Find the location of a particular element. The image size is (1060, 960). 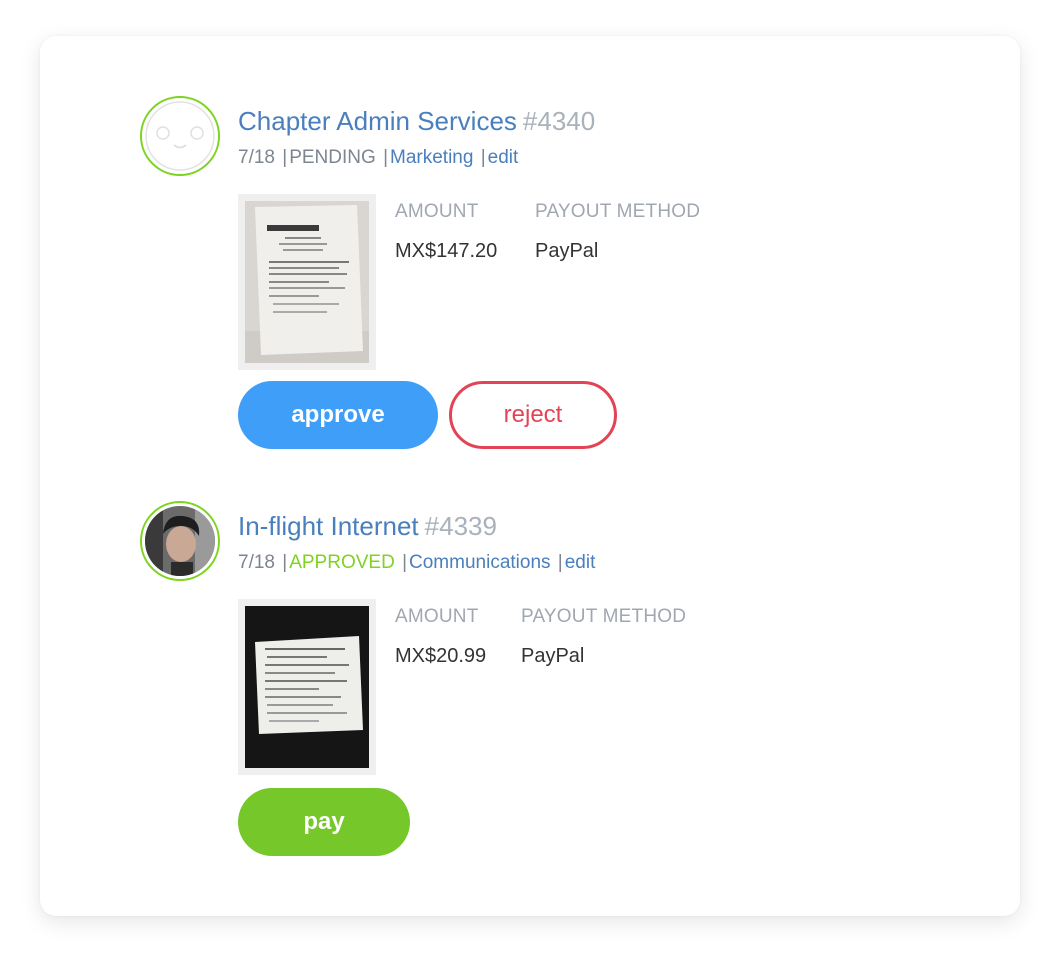

default-avatar-icon is located at coordinates (180, 136).